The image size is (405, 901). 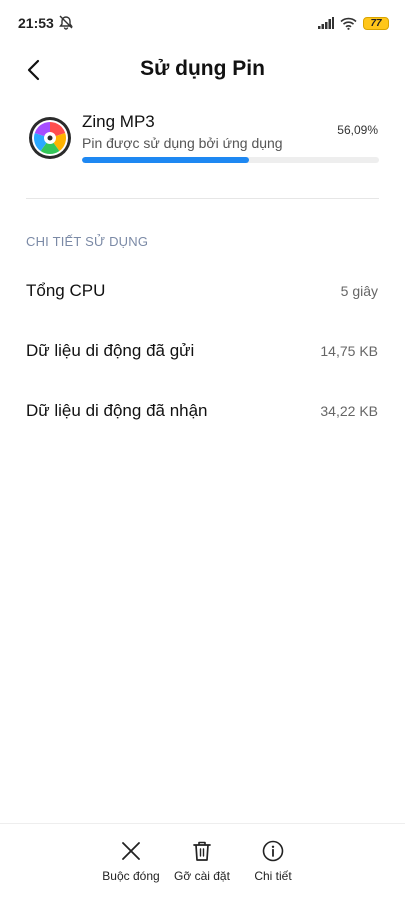 What do you see at coordinates (131, 876) in the screenshot?
I see `force-stop-label: Buộc đóng` at bounding box center [131, 876].